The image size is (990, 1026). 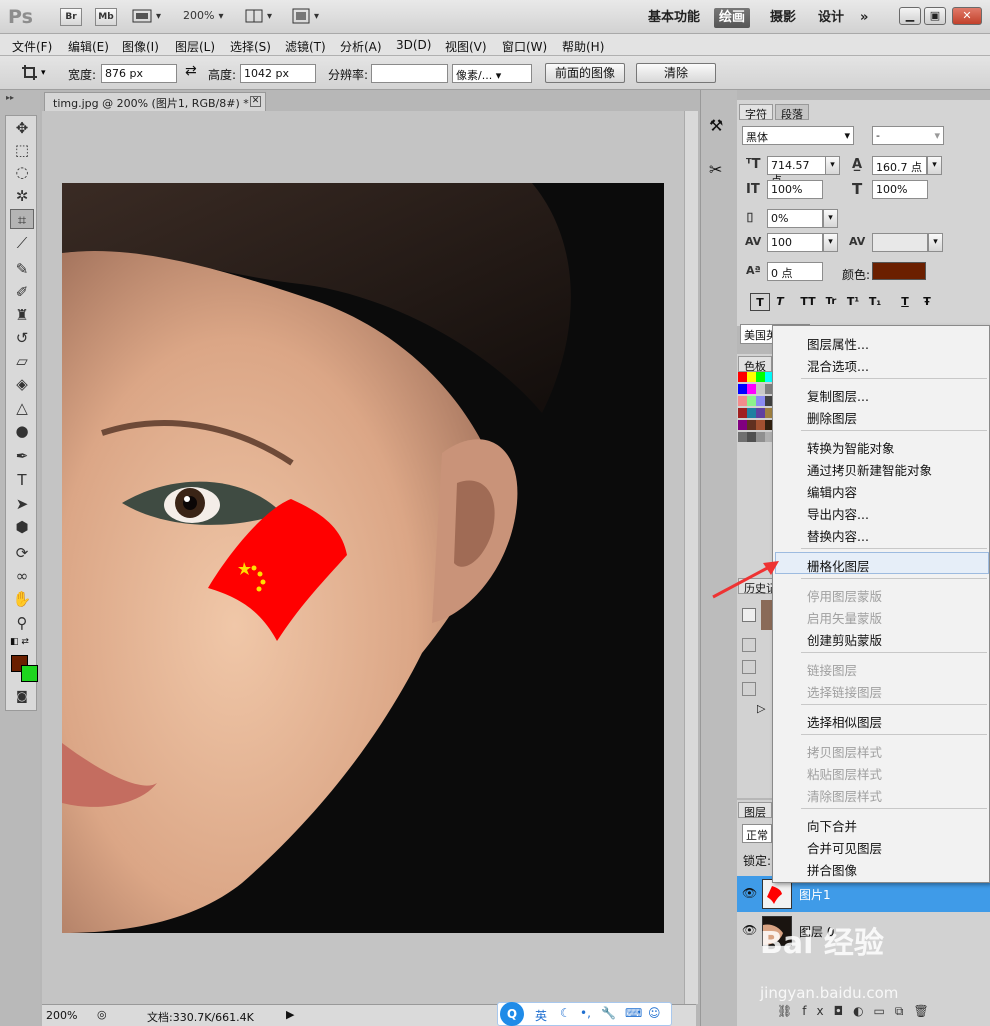 What do you see at coordinates (838, 565) in the screenshot?
I see `menu-item-rasterize-layer: 栅格化图层` at bounding box center [838, 565].